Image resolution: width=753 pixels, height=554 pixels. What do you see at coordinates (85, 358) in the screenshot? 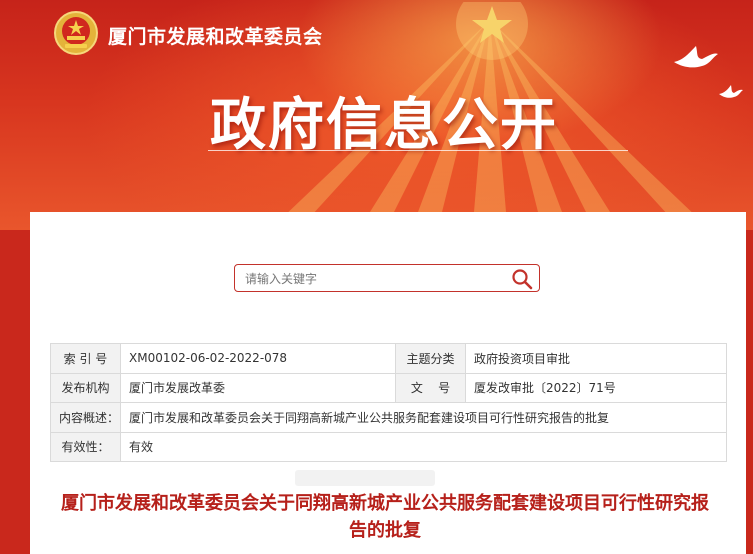
I see `index-label: 索 引 号` at bounding box center [85, 358].